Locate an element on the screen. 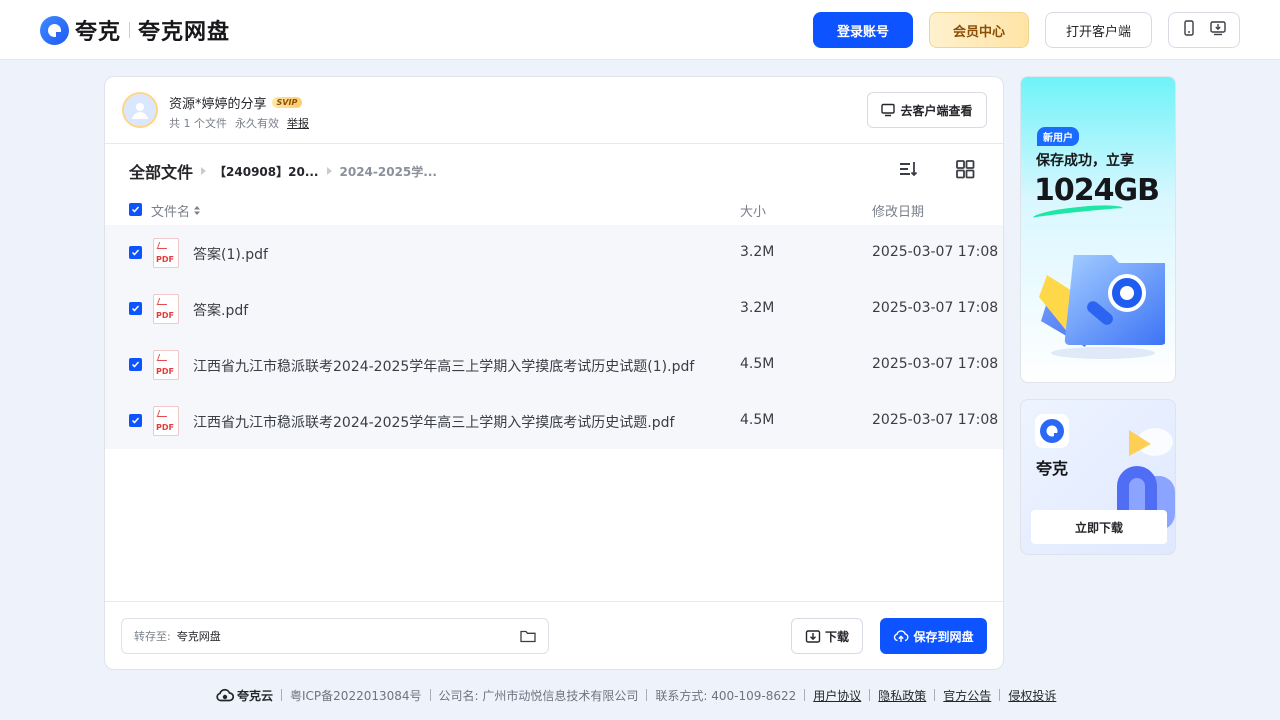 This screenshot has height=720, width=1280. monitor-icon is located at coordinates (888, 110).